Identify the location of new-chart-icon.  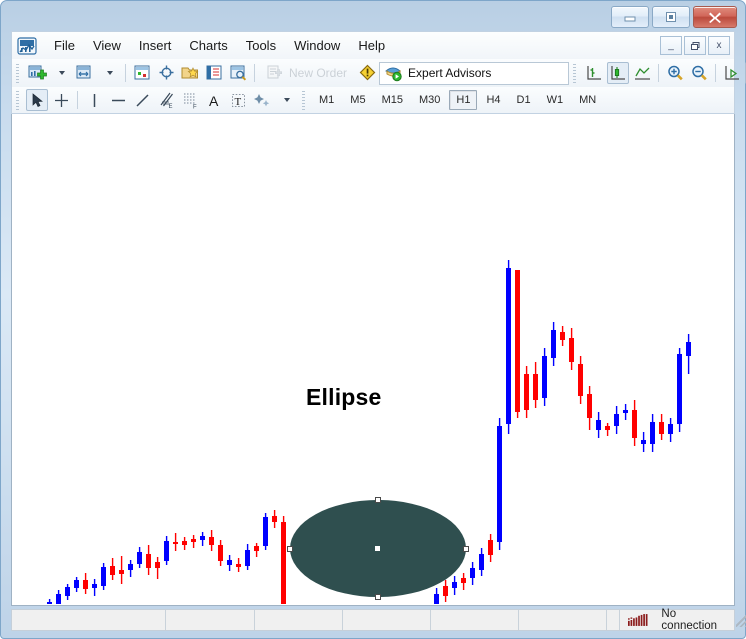
(37, 72).